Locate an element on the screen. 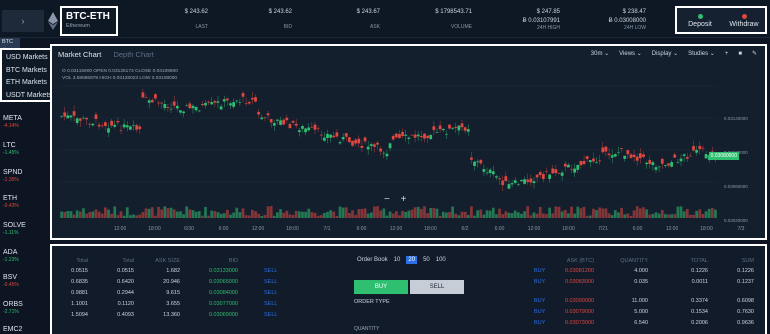 The height and width of the screenshot is (334, 770). buy-link: BUY is located at coordinates (540, 271).